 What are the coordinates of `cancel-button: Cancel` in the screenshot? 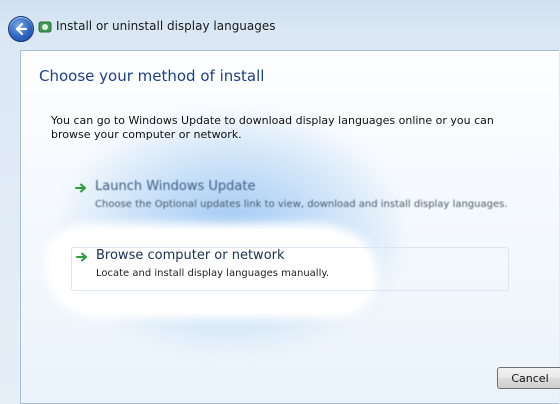 It's located at (528, 378).